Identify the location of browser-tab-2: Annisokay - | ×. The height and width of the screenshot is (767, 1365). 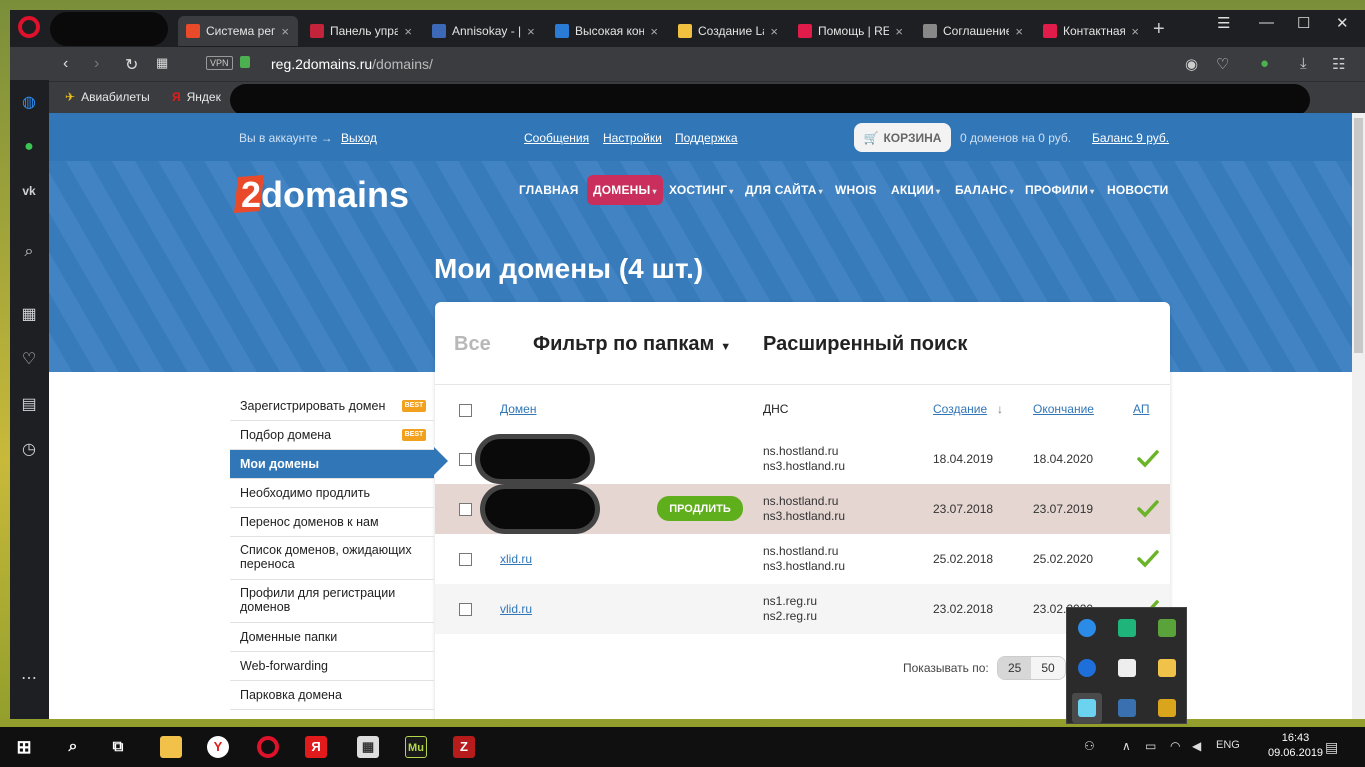
(483, 31).